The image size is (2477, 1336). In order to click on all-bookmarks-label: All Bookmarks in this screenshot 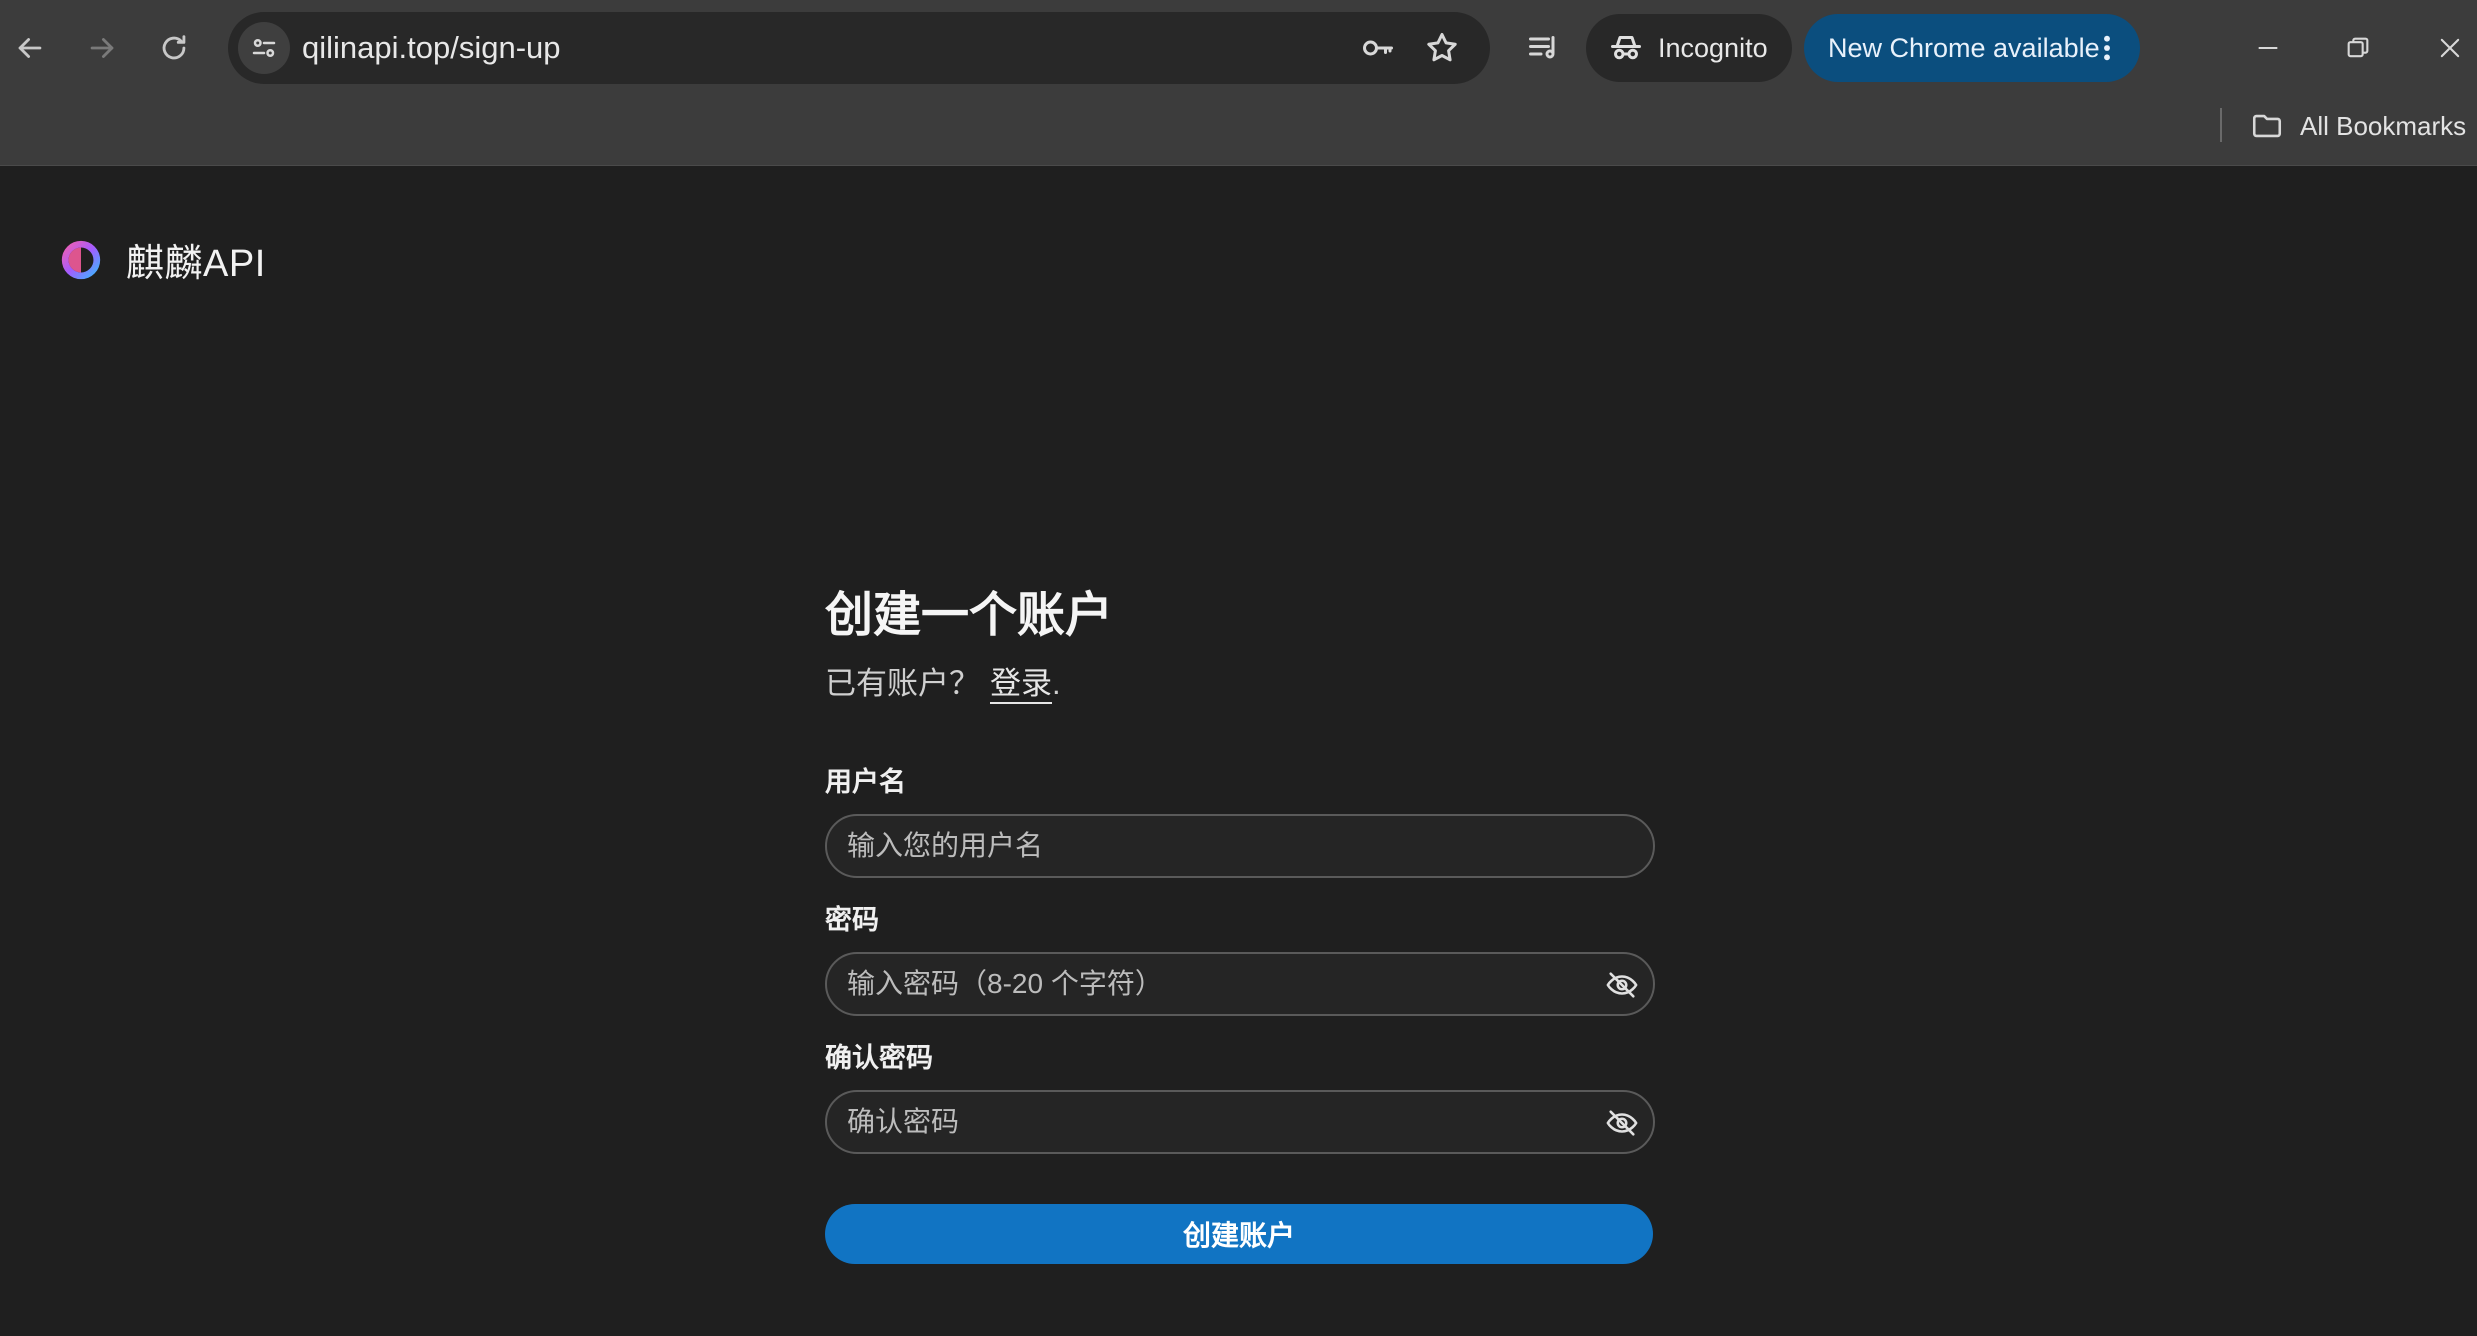, I will do `click(2383, 125)`.